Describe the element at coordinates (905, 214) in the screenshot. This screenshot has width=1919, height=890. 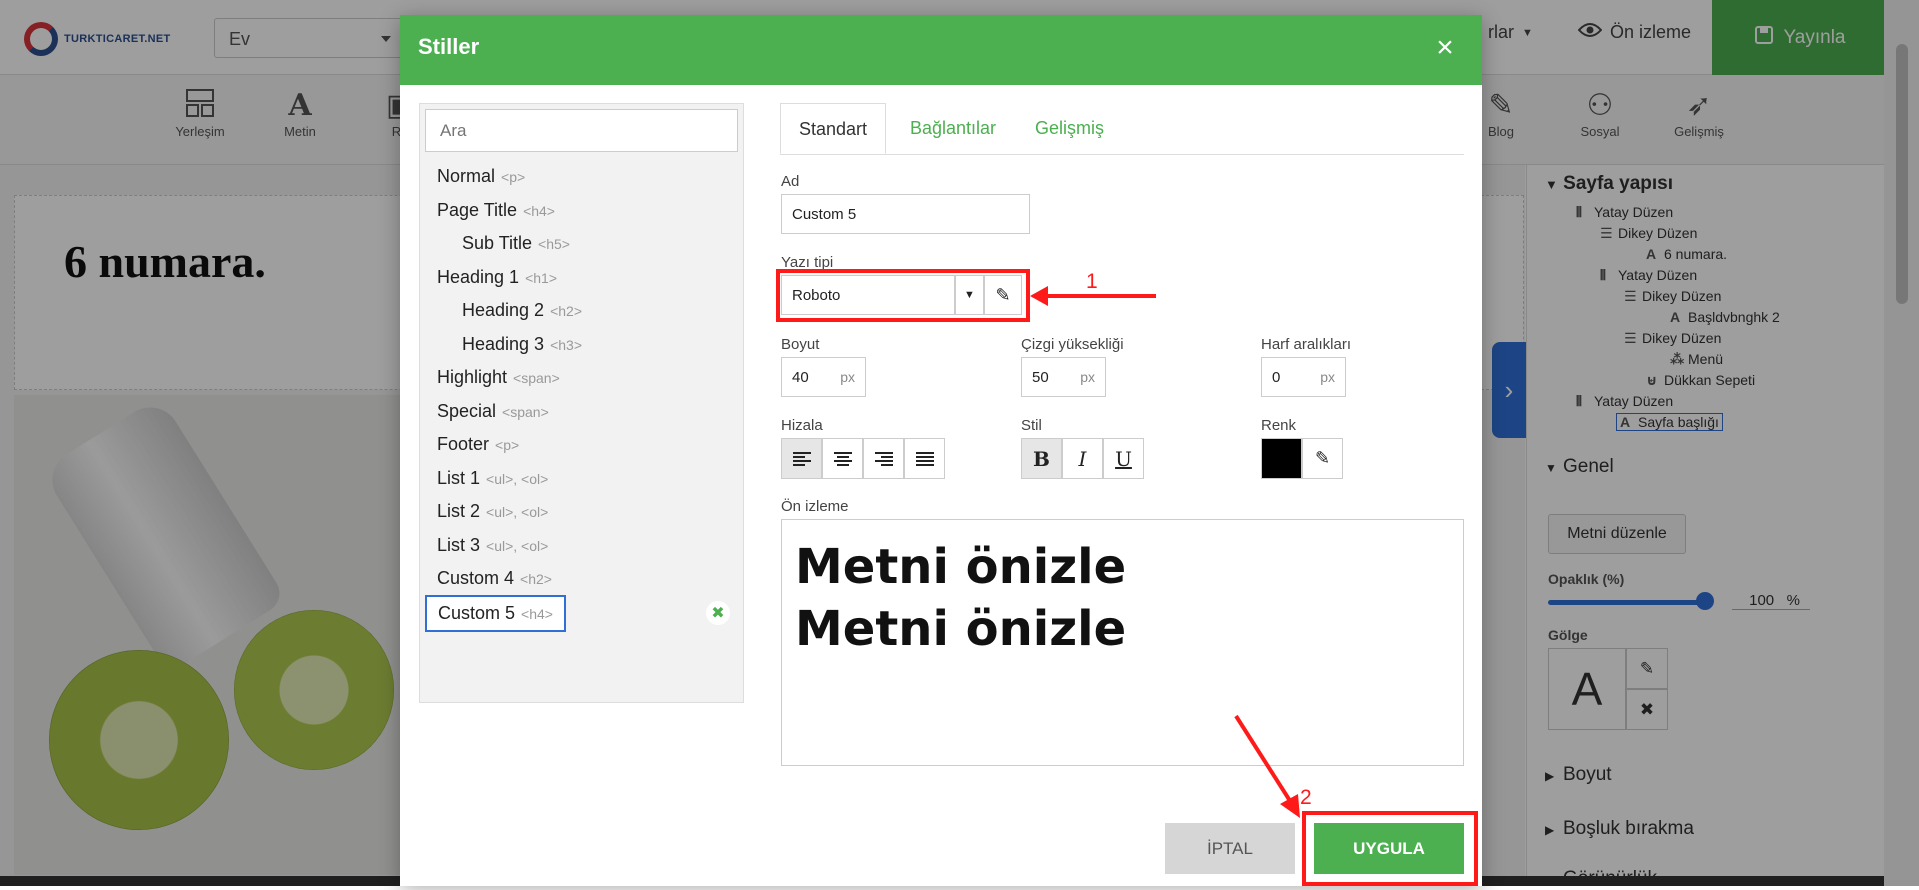
I see `name-field: Custom 5` at that location.